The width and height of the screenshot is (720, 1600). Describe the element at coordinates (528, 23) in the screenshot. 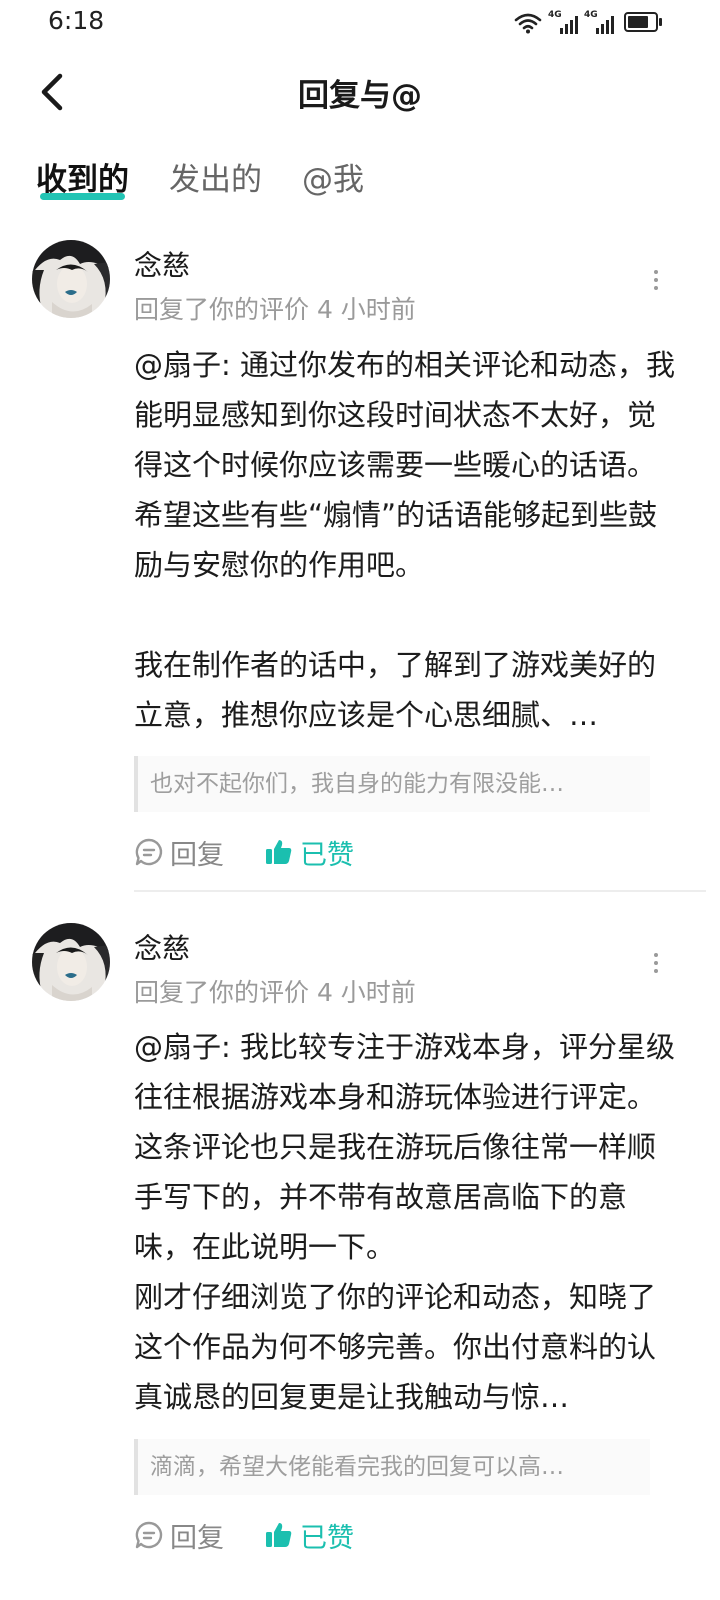

I see `wifi-icon` at that location.